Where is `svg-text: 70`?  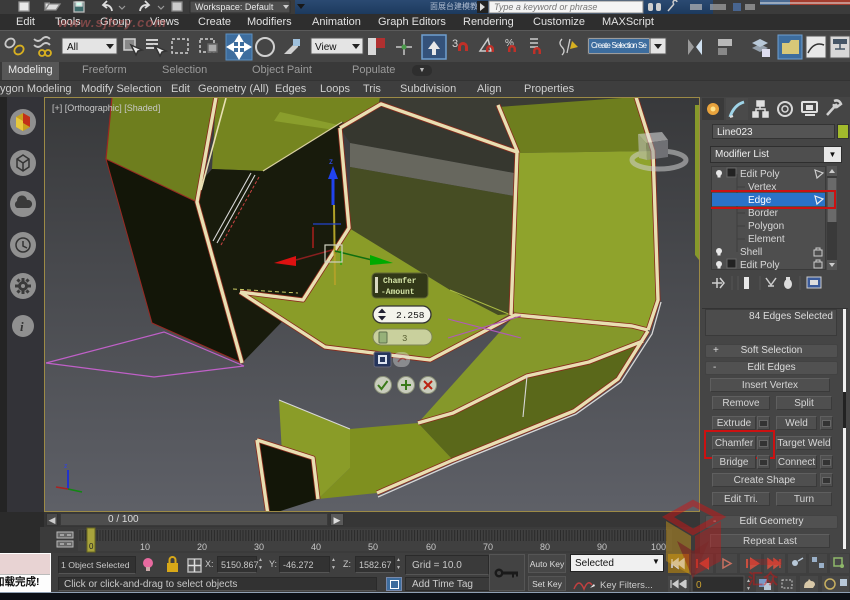 svg-text: 70 is located at coordinates (488, 547).